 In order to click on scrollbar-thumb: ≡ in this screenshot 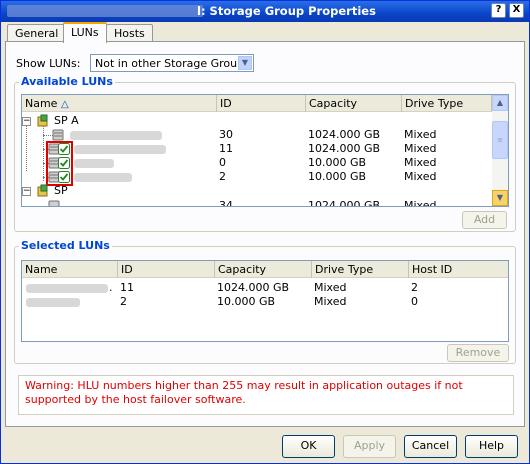, I will do `click(500, 140)`.